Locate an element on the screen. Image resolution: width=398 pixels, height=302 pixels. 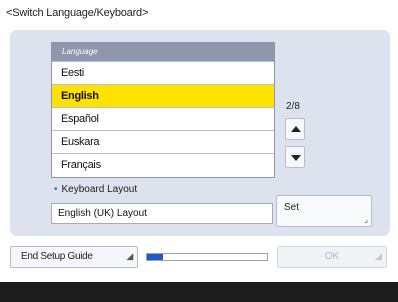
arrow-up-icon is located at coordinates (296, 129).